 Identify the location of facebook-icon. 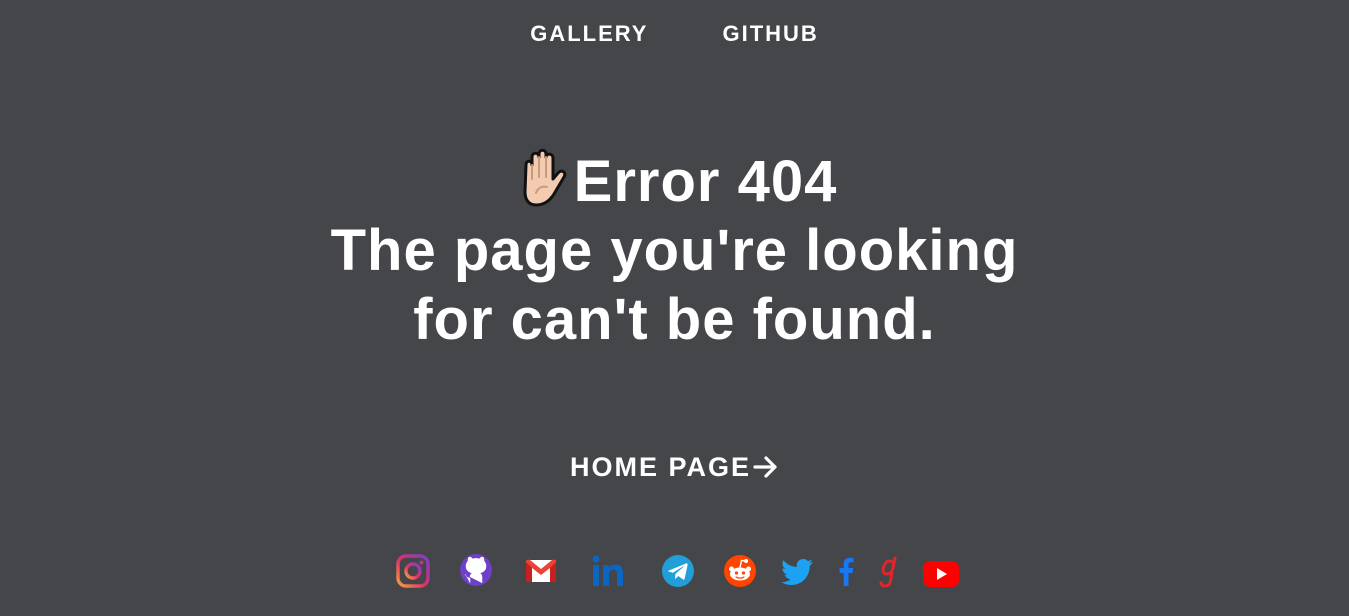
(846, 571).